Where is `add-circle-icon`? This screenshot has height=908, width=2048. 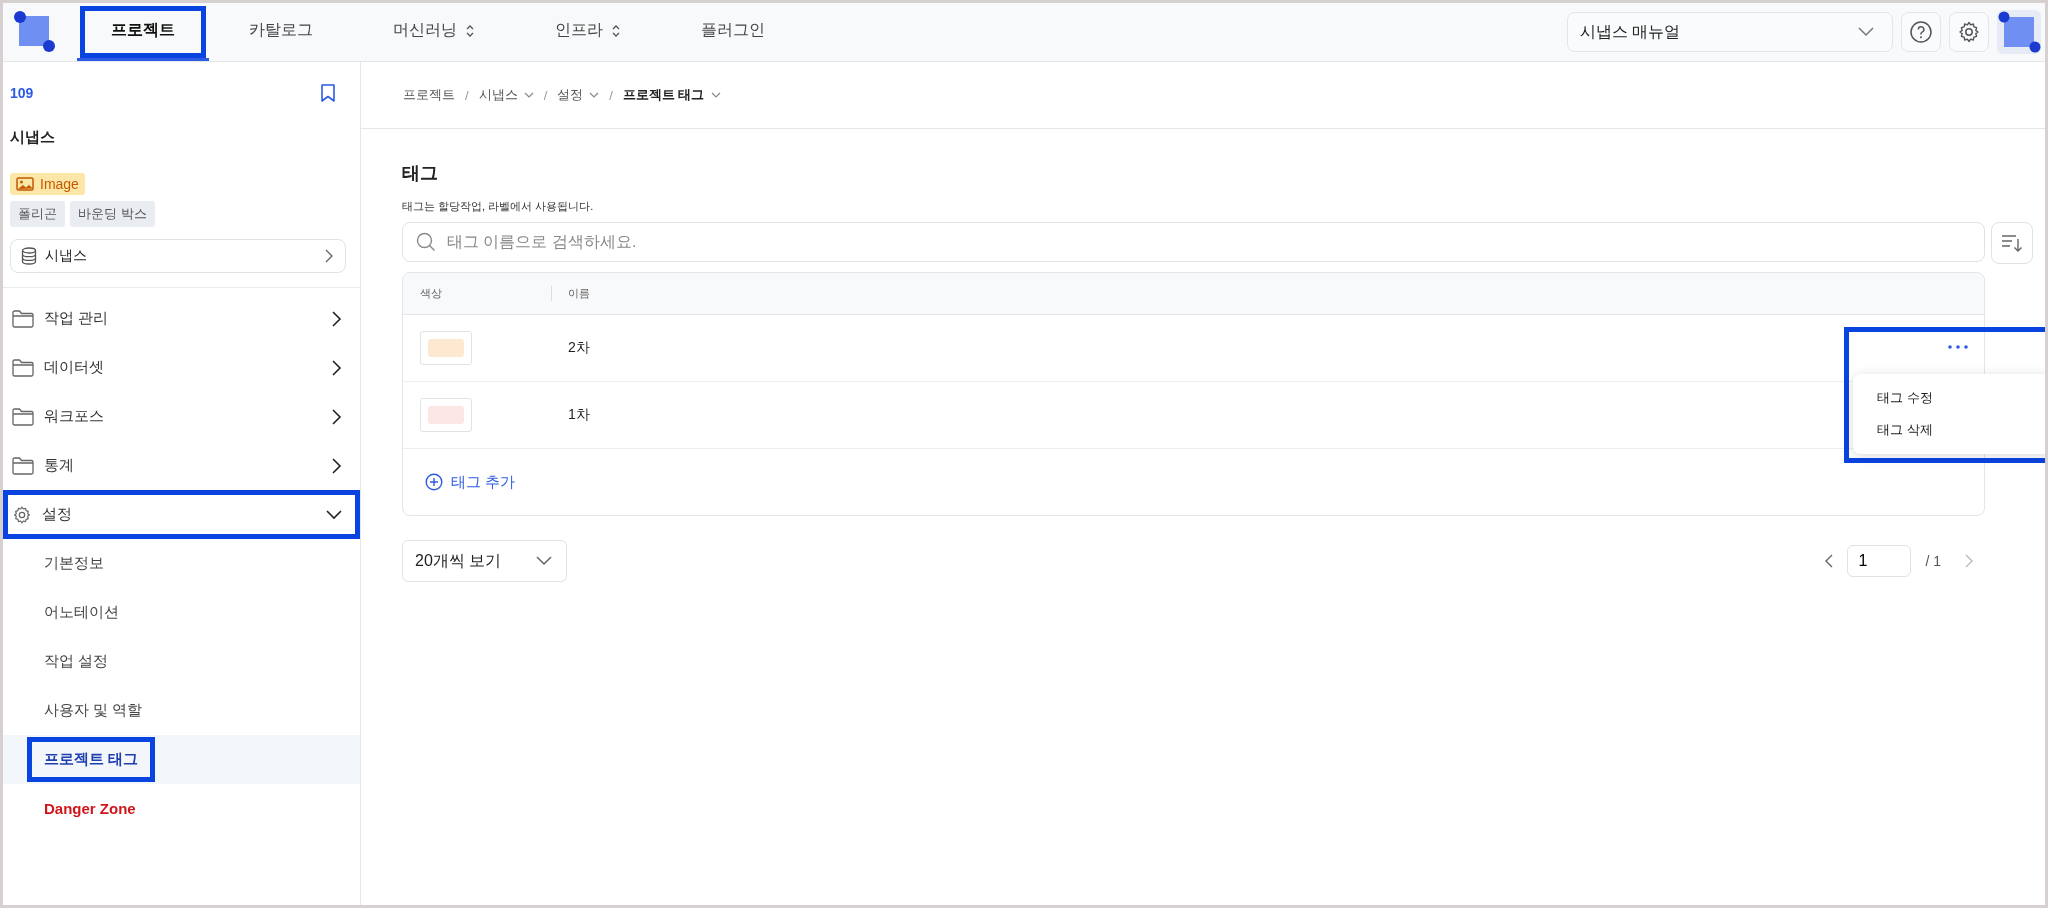 add-circle-icon is located at coordinates (434, 482).